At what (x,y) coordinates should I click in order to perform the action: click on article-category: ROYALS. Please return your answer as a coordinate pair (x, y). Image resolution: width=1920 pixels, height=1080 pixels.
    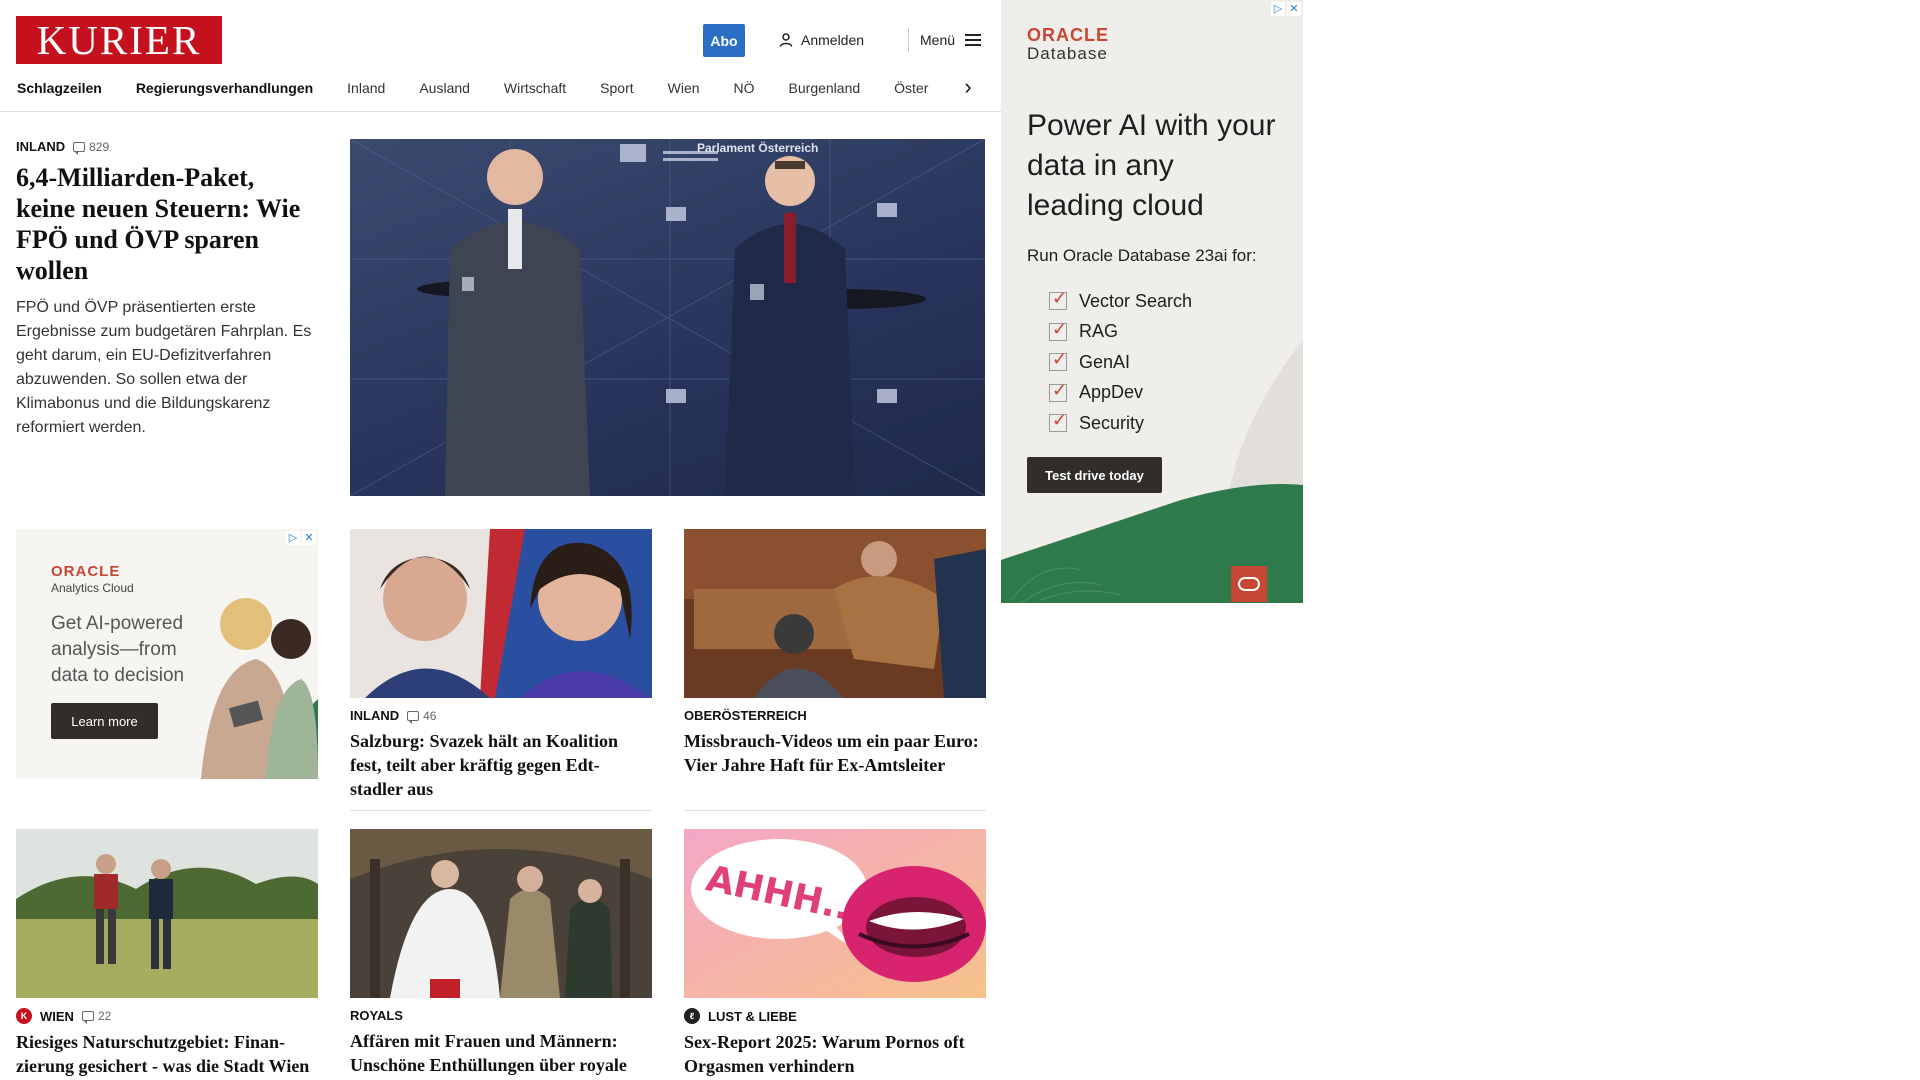
    Looking at the image, I should click on (376, 1015).